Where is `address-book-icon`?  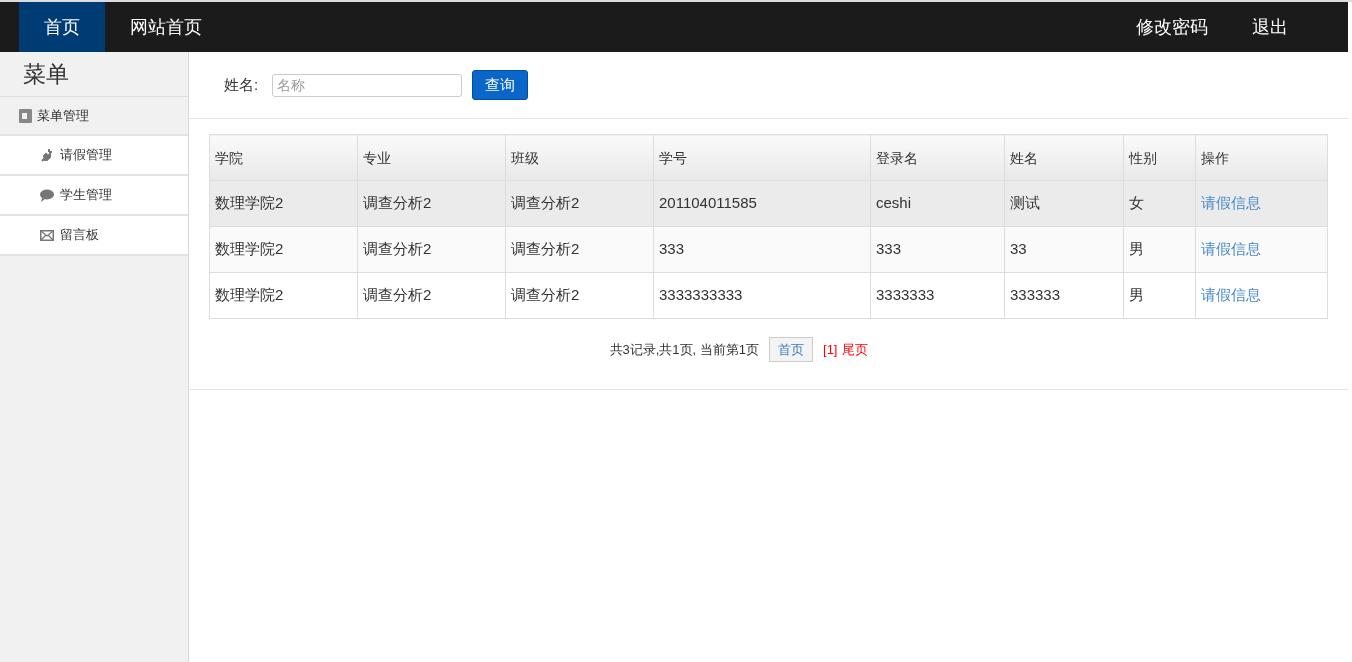
address-book-icon is located at coordinates (25, 115).